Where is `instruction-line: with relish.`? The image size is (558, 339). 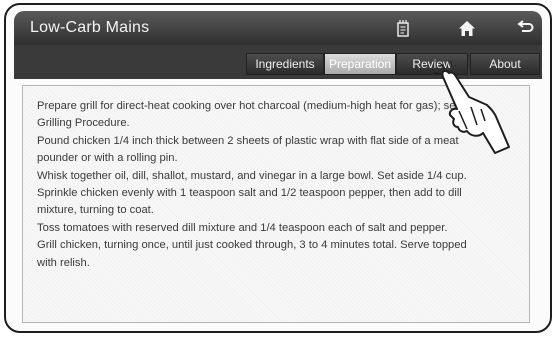 instruction-line: with relish. is located at coordinates (63, 262).